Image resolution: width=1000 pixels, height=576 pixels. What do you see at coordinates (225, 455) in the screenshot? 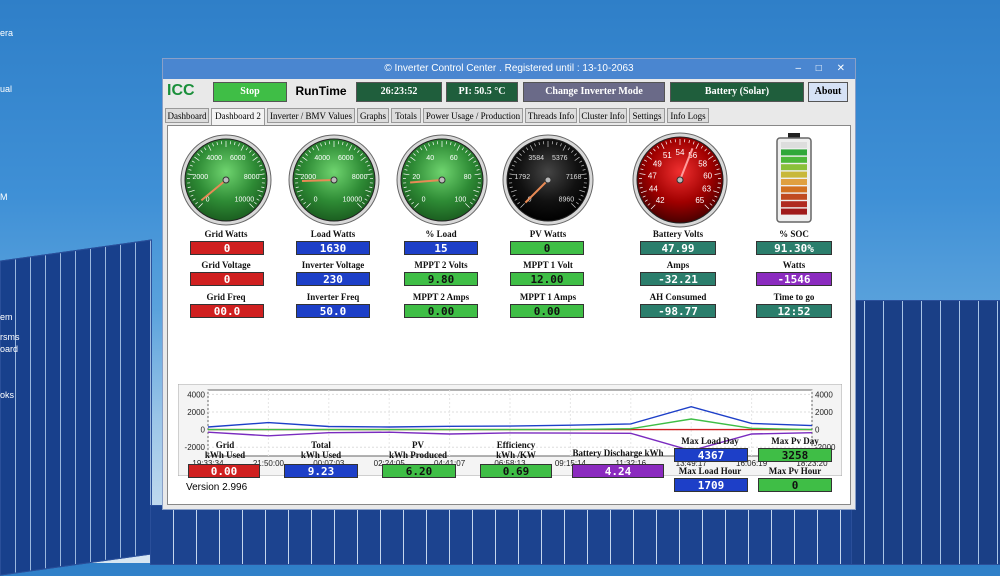
I see `grid-kwh-label-2: kWh Used` at bounding box center [225, 455].